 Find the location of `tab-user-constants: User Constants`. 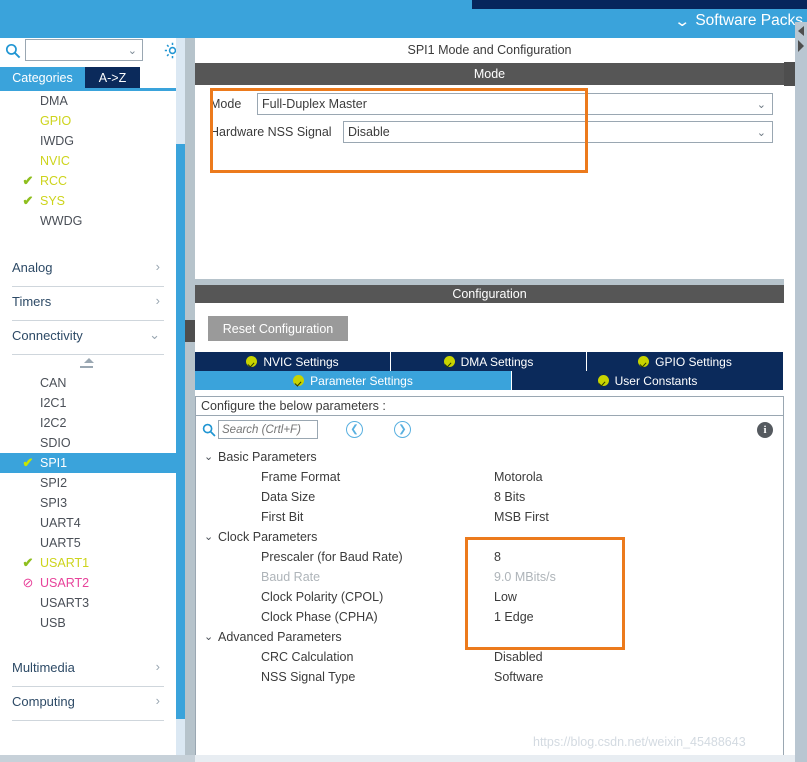

tab-user-constants: User Constants is located at coordinates (648, 380).